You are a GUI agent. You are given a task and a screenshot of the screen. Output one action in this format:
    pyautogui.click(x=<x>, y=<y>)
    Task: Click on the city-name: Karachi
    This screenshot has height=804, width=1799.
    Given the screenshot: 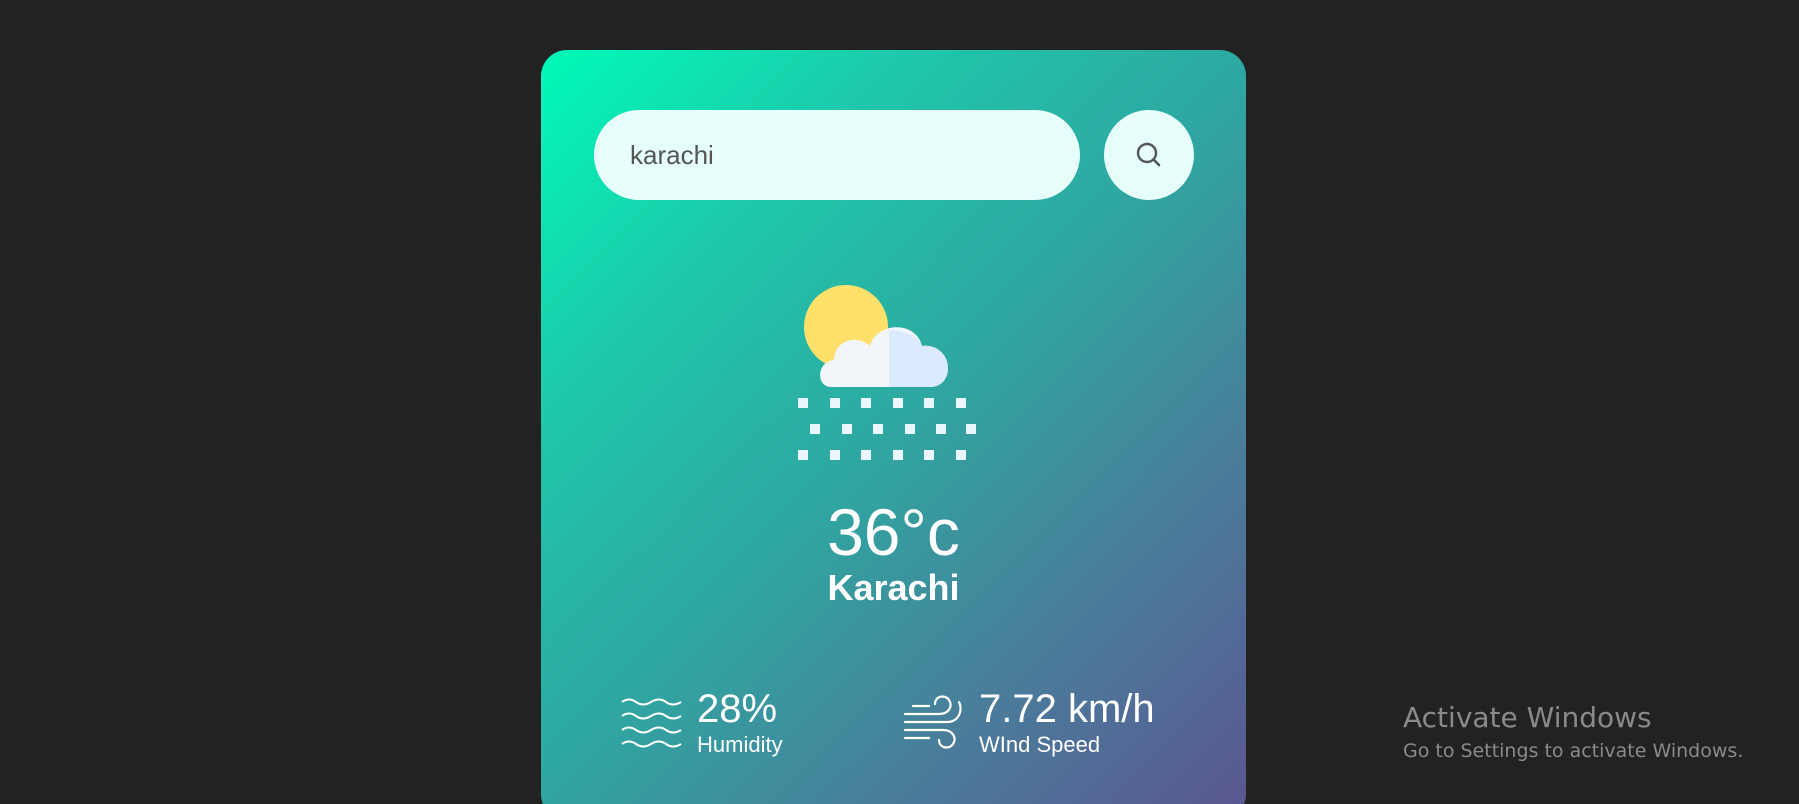 What is the action you would take?
    pyautogui.click(x=893, y=587)
    